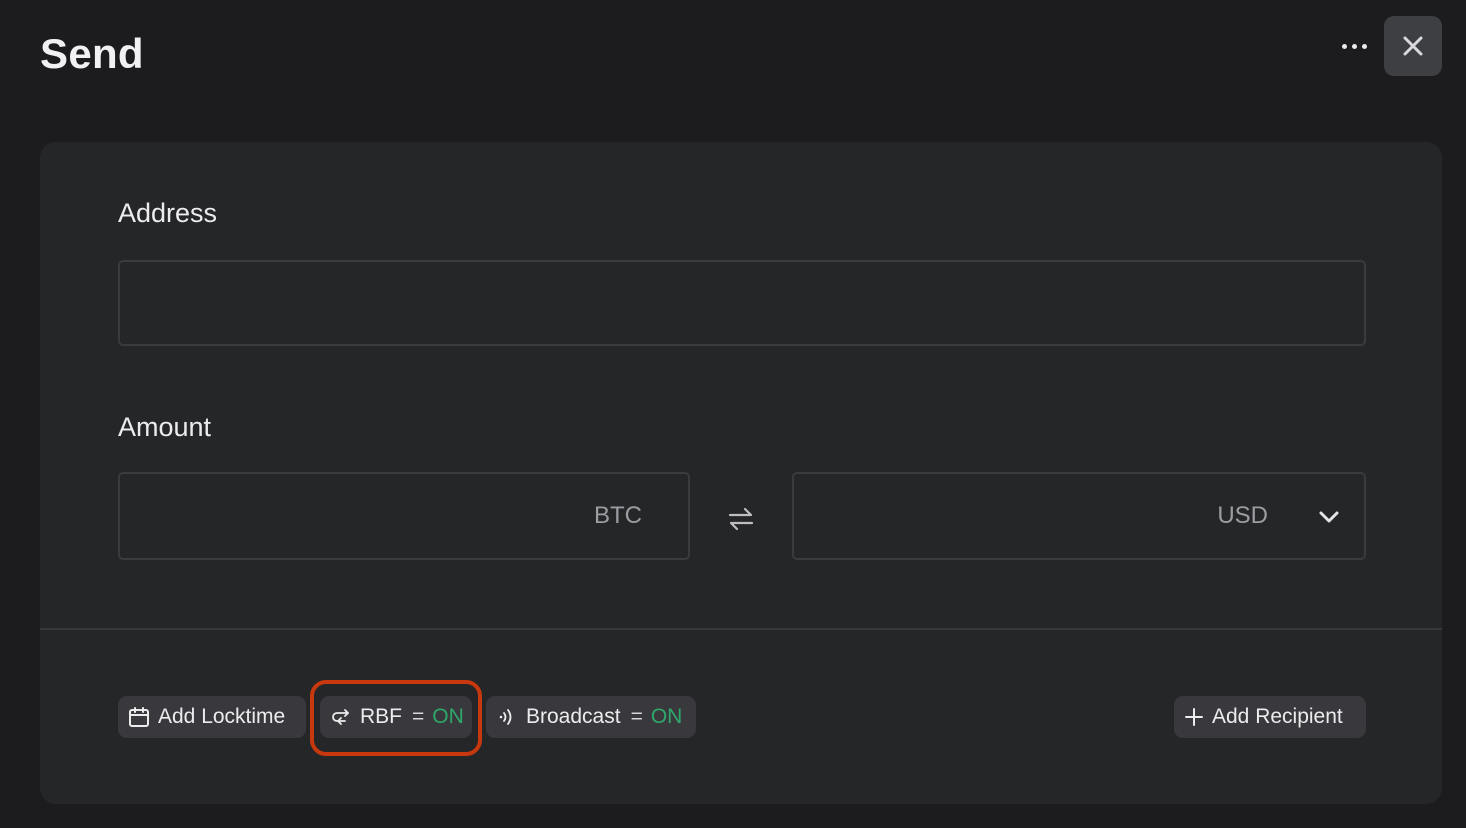 The image size is (1466, 828). I want to click on broadcast-status: ON, so click(666, 716).